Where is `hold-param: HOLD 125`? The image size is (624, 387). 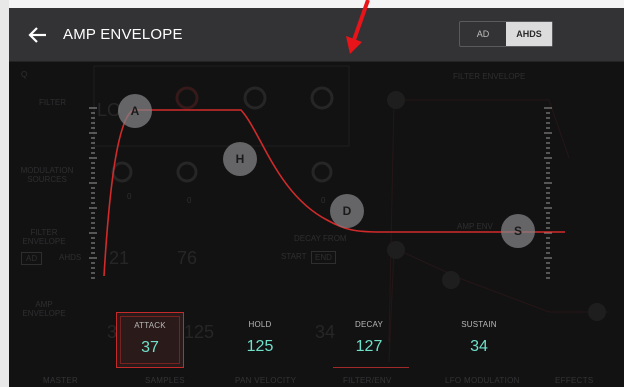
hold-param: HOLD 125 is located at coordinates (260, 339).